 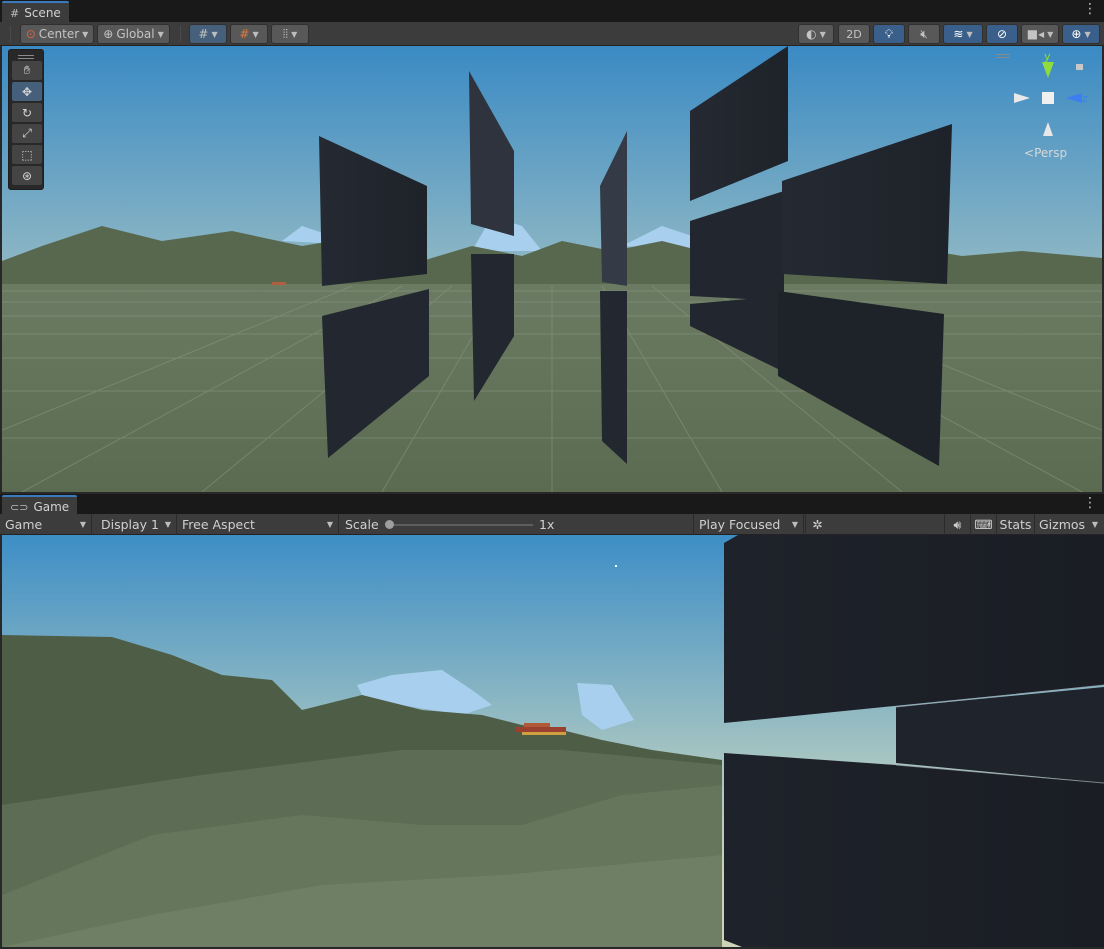 I want to click on scale-label: Scale, so click(x=362, y=524).